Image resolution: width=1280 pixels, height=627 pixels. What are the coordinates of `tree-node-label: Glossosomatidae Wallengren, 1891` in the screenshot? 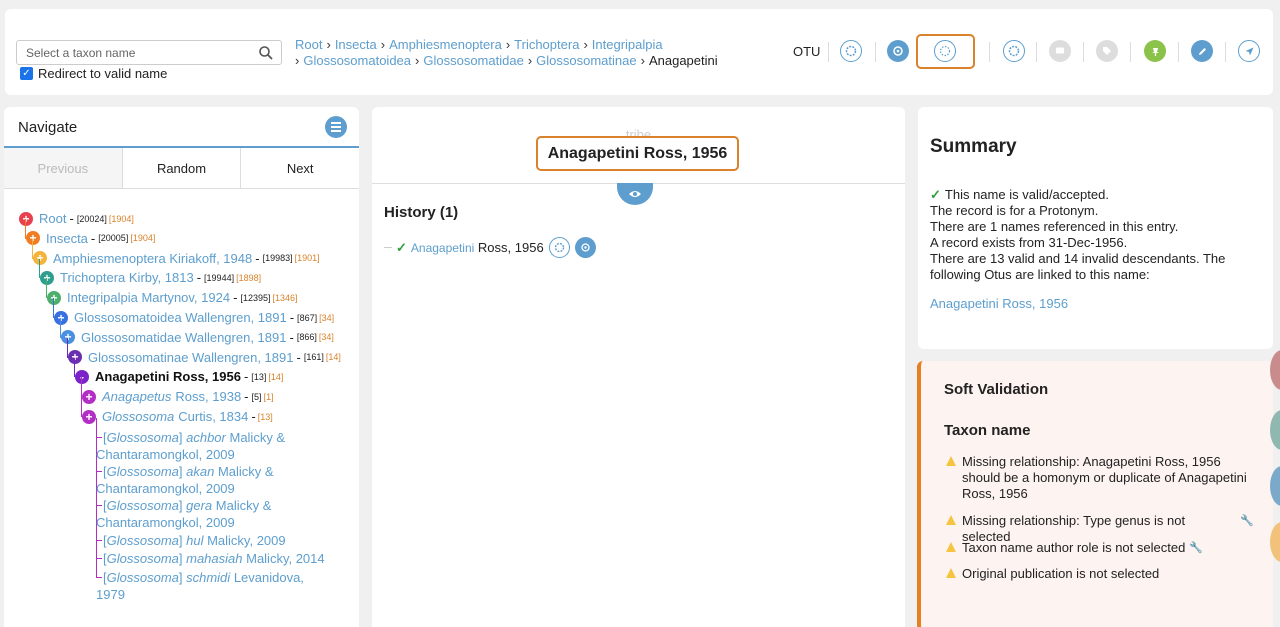 It's located at (183, 337).